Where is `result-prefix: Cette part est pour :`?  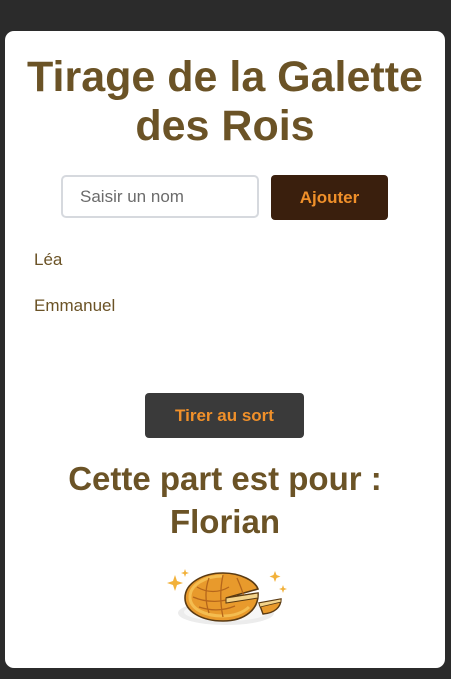 result-prefix: Cette part est pour : is located at coordinates (225, 478).